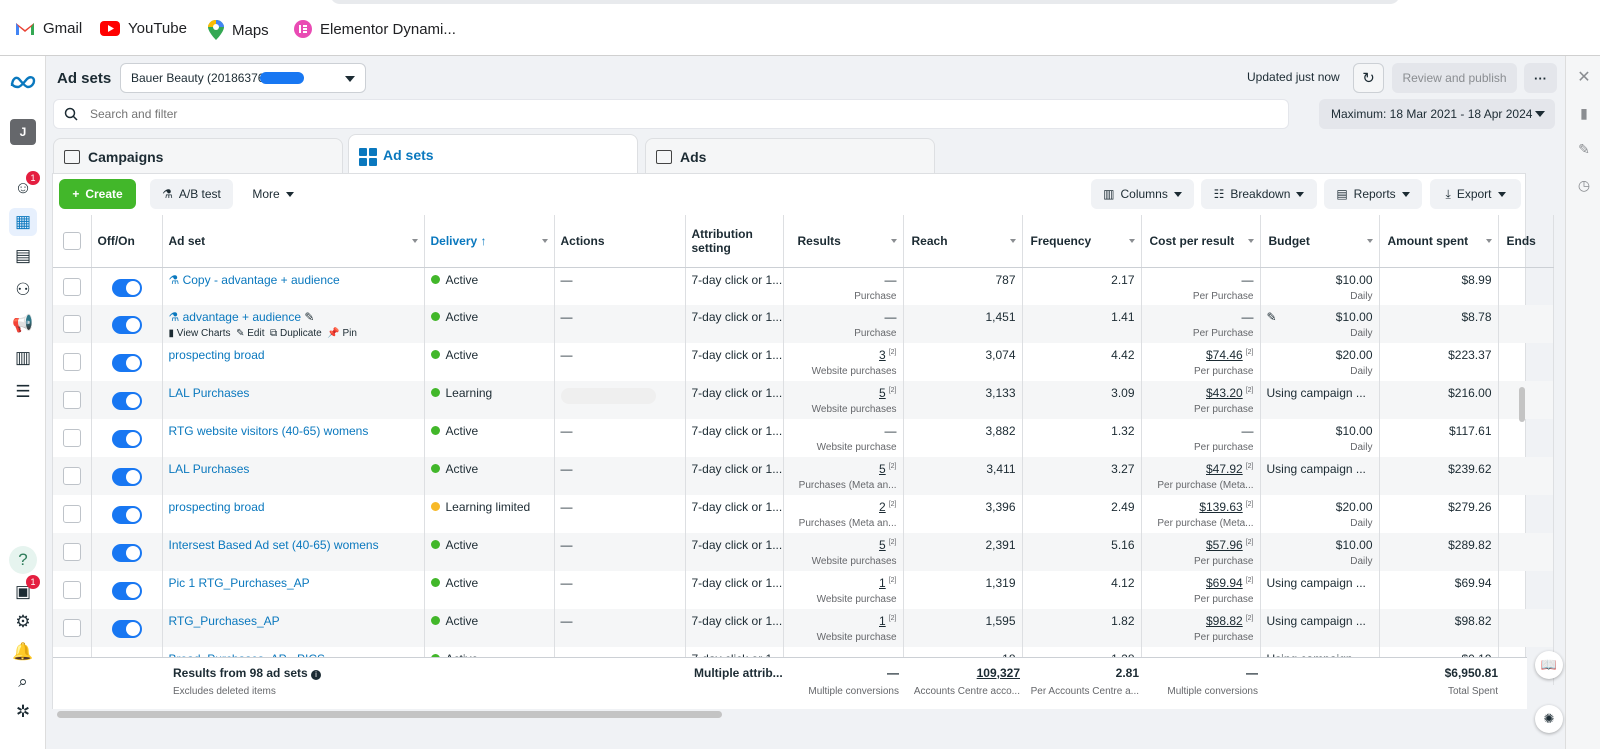 This screenshot has height=749, width=1600. What do you see at coordinates (261, 280) in the screenshot?
I see `ad-set-name-link: Copy - advantage + audience` at bounding box center [261, 280].